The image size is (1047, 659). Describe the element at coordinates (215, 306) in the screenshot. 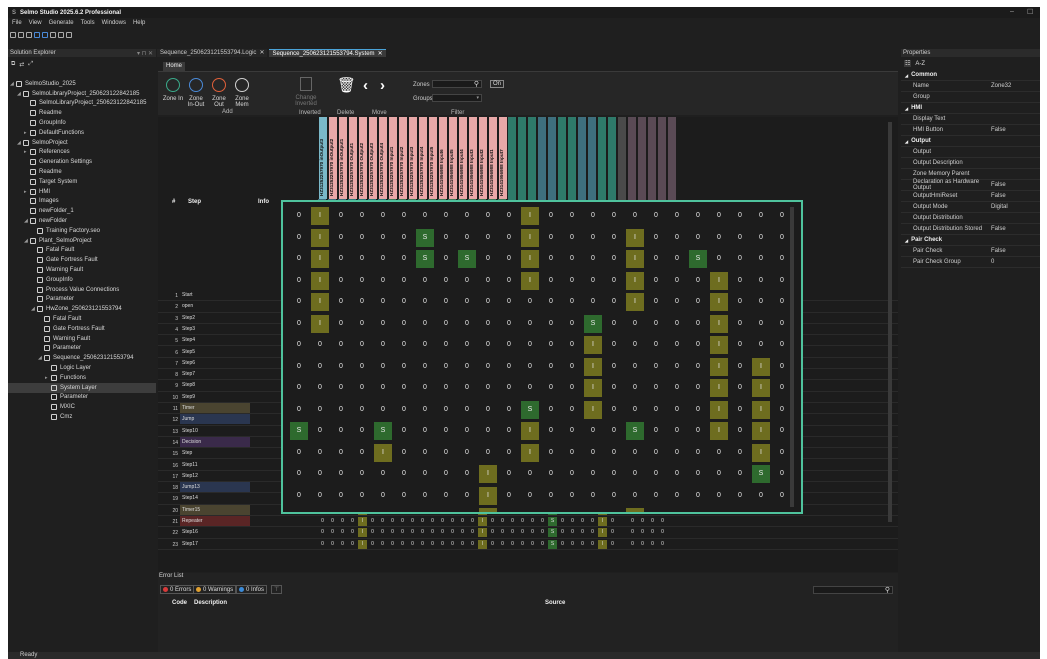

I see `step-name: open` at that location.